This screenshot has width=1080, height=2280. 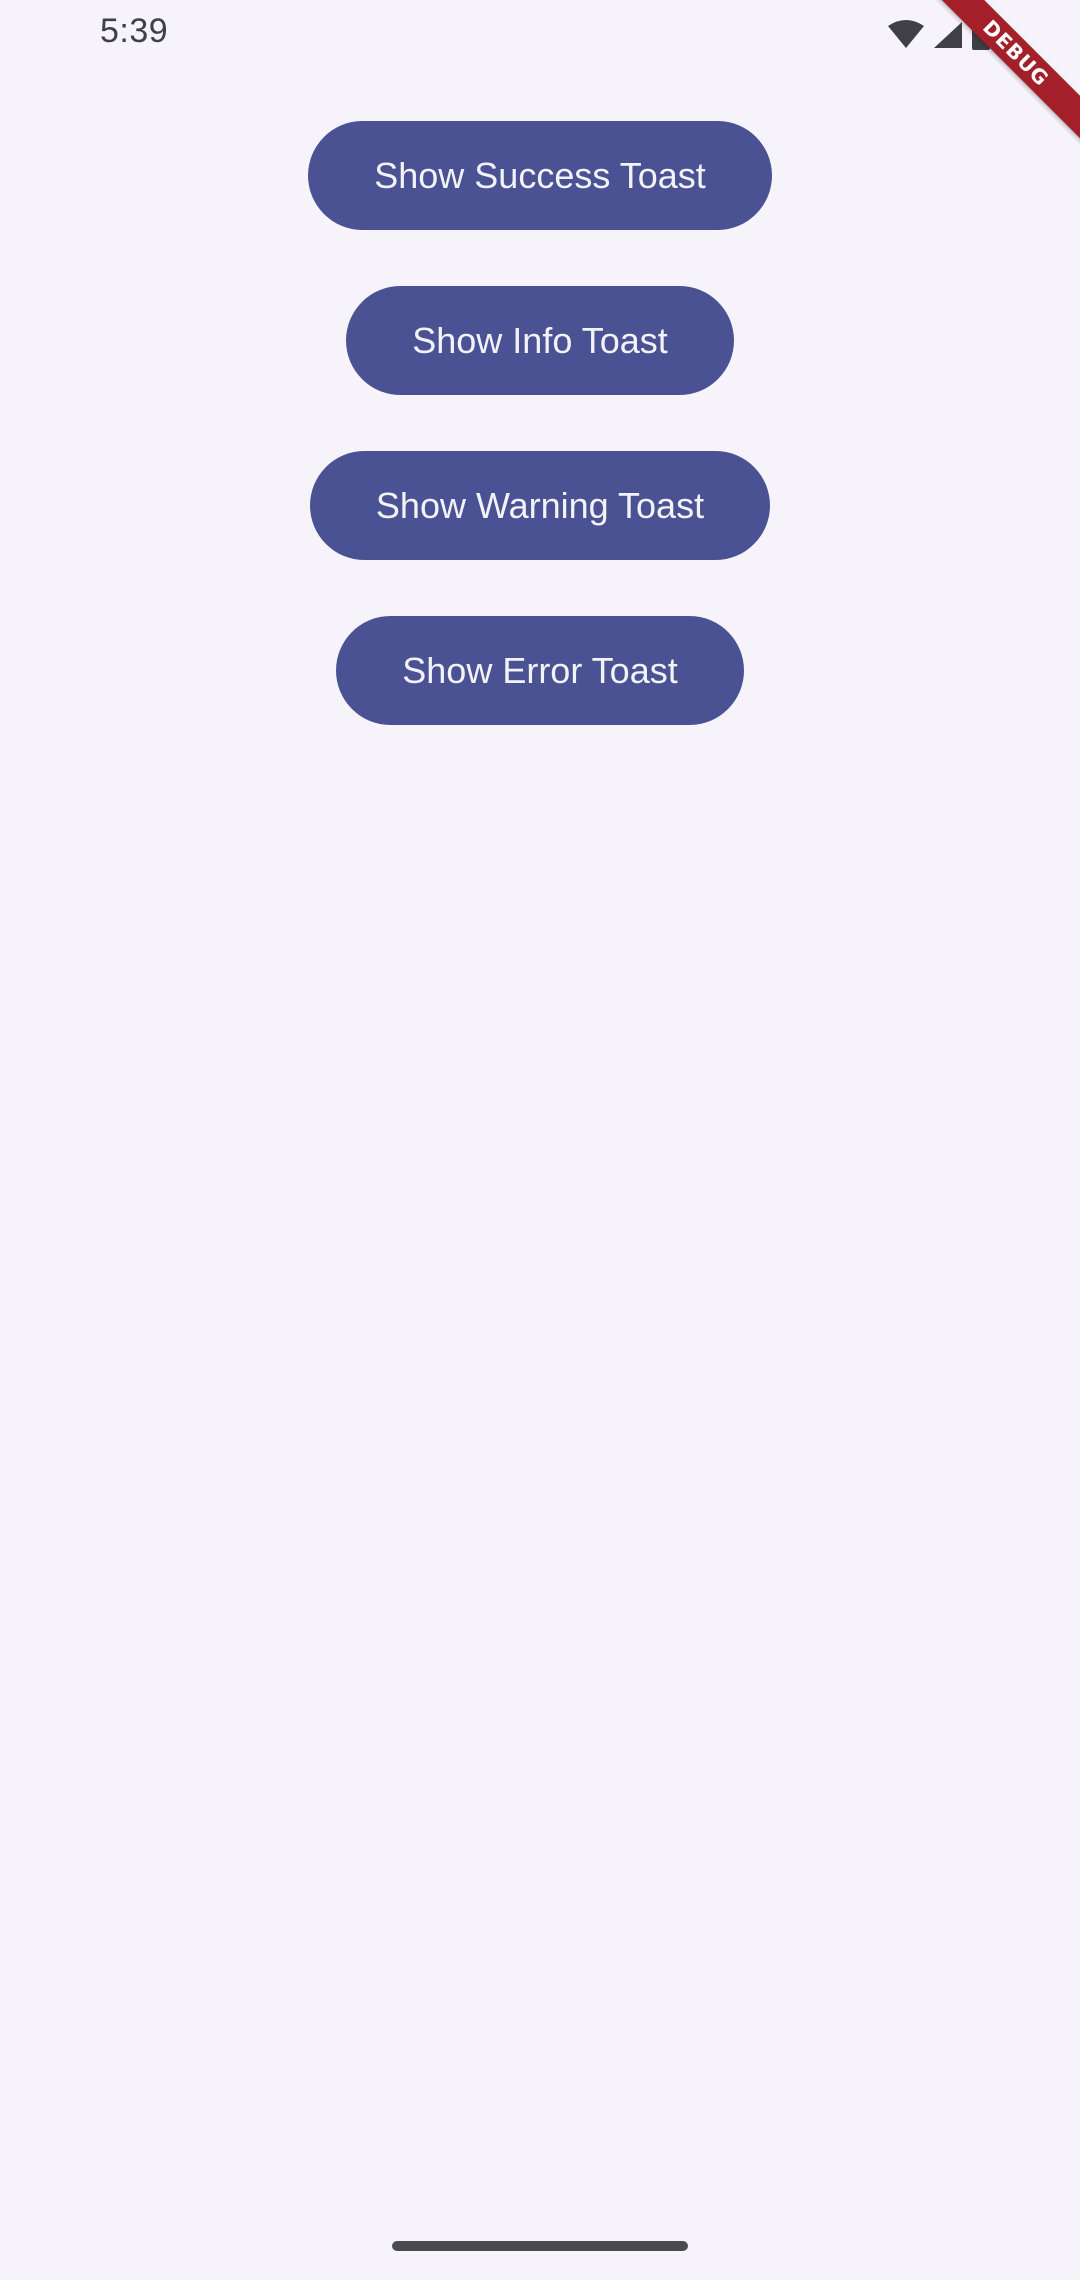 What do you see at coordinates (981, 34) in the screenshot?
I see `battery-icon` at bounding box center [981, 34].